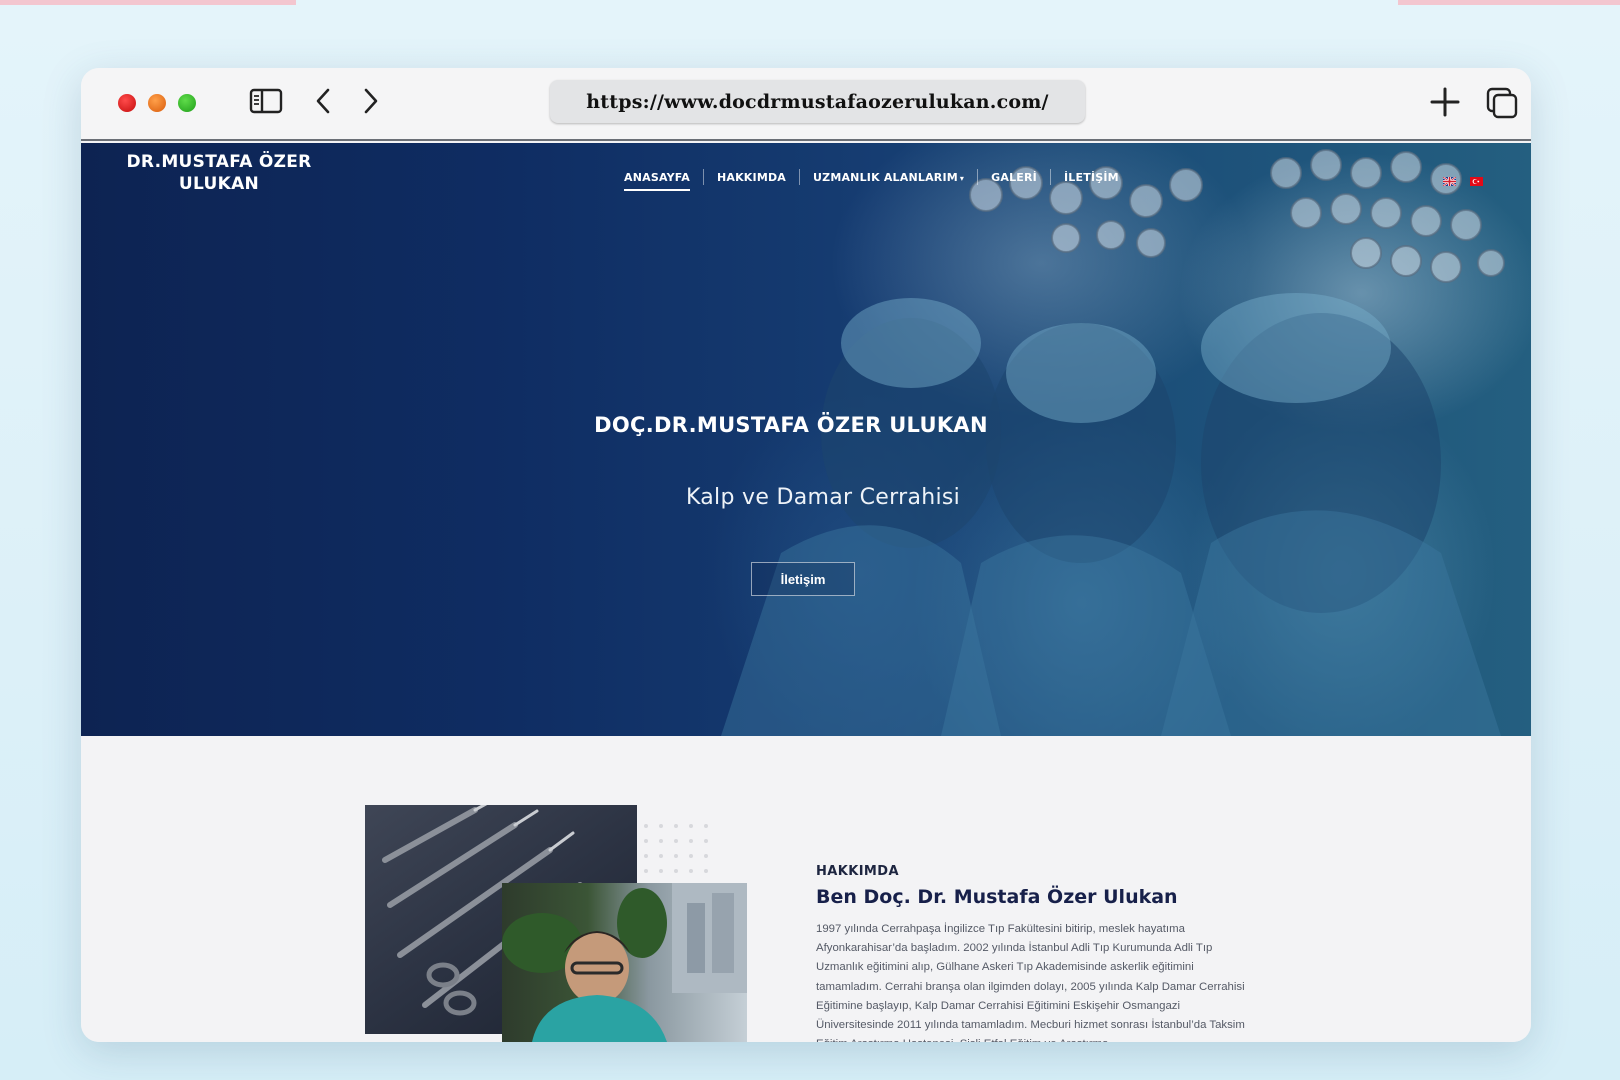 This screenshot has height=1080, width=1620. What do you see at coordinates (857, 871) in the screenshot?
I see `about-section-label: HAKKIMDA` at bounding box center [857, 871].